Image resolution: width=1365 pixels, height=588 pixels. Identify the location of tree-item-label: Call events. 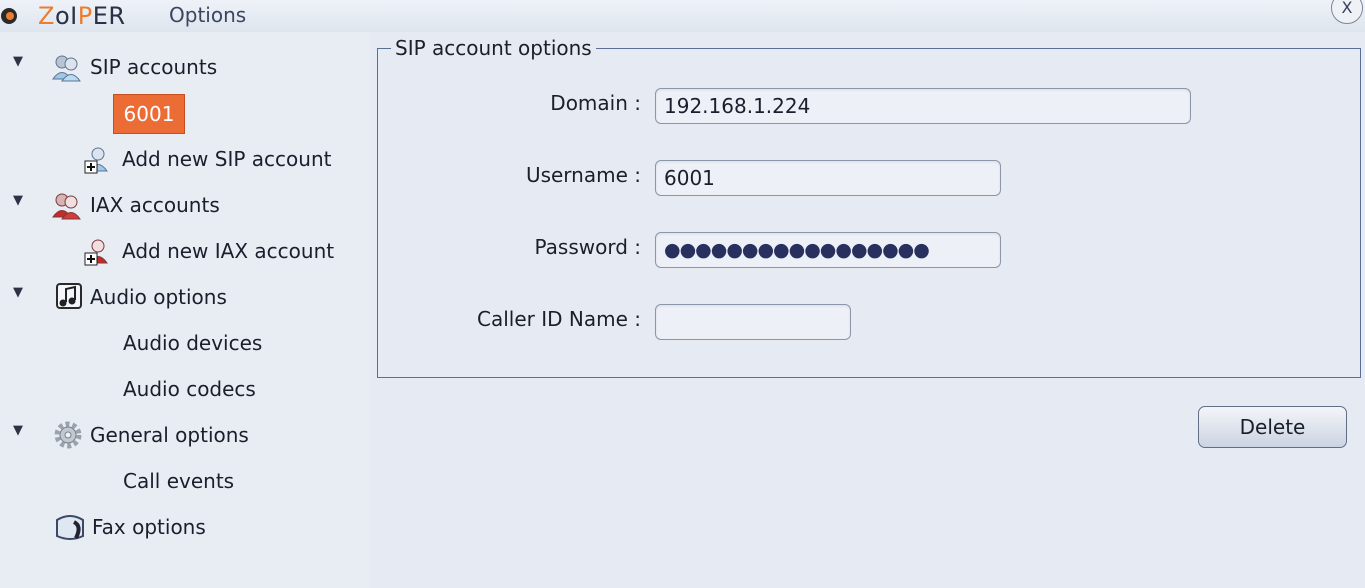
(179, 481).